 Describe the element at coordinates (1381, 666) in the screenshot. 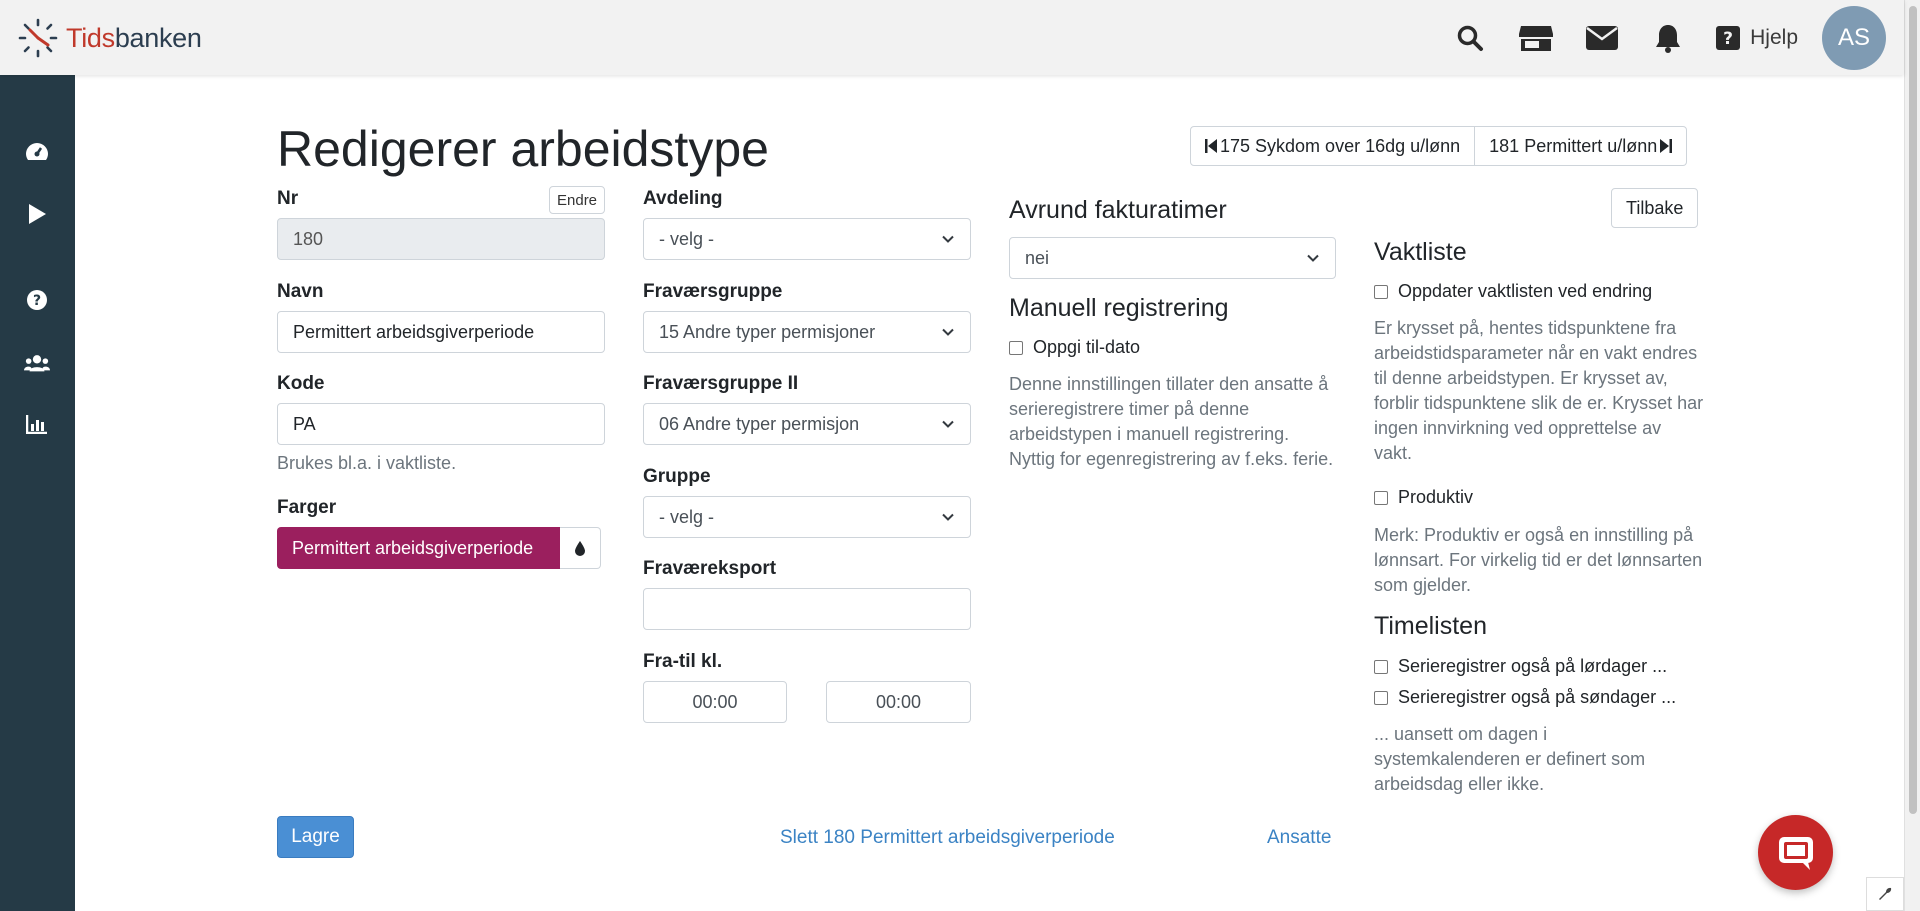

I see `saturday-checkbox` at that location.